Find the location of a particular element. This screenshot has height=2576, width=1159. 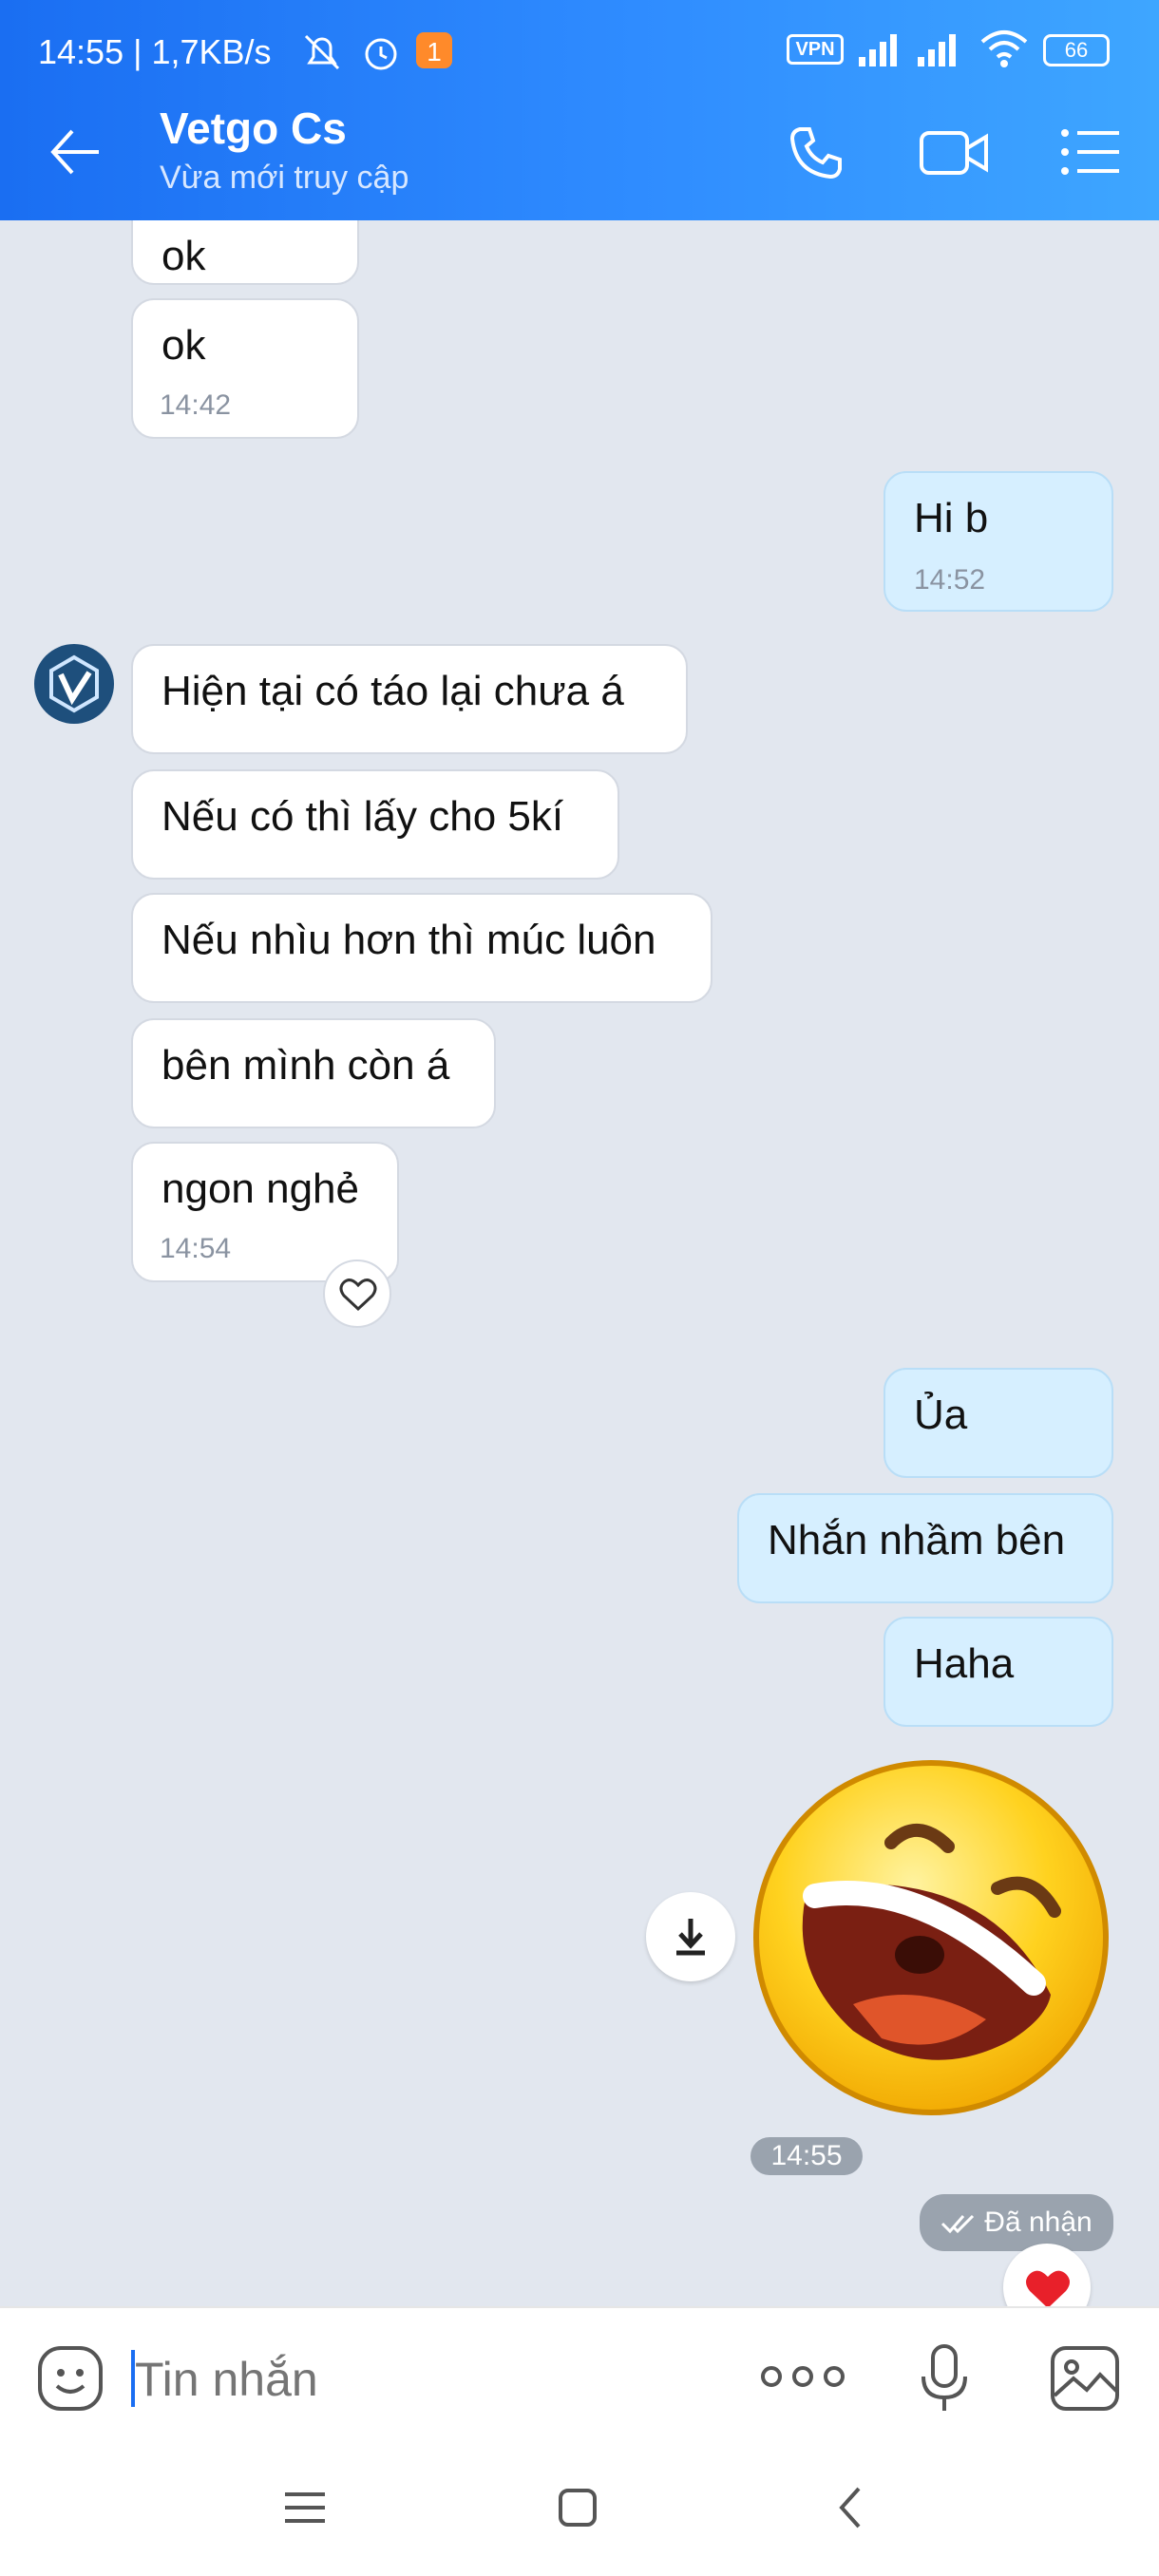

video-call-icon is located at coordinates (954, 153).